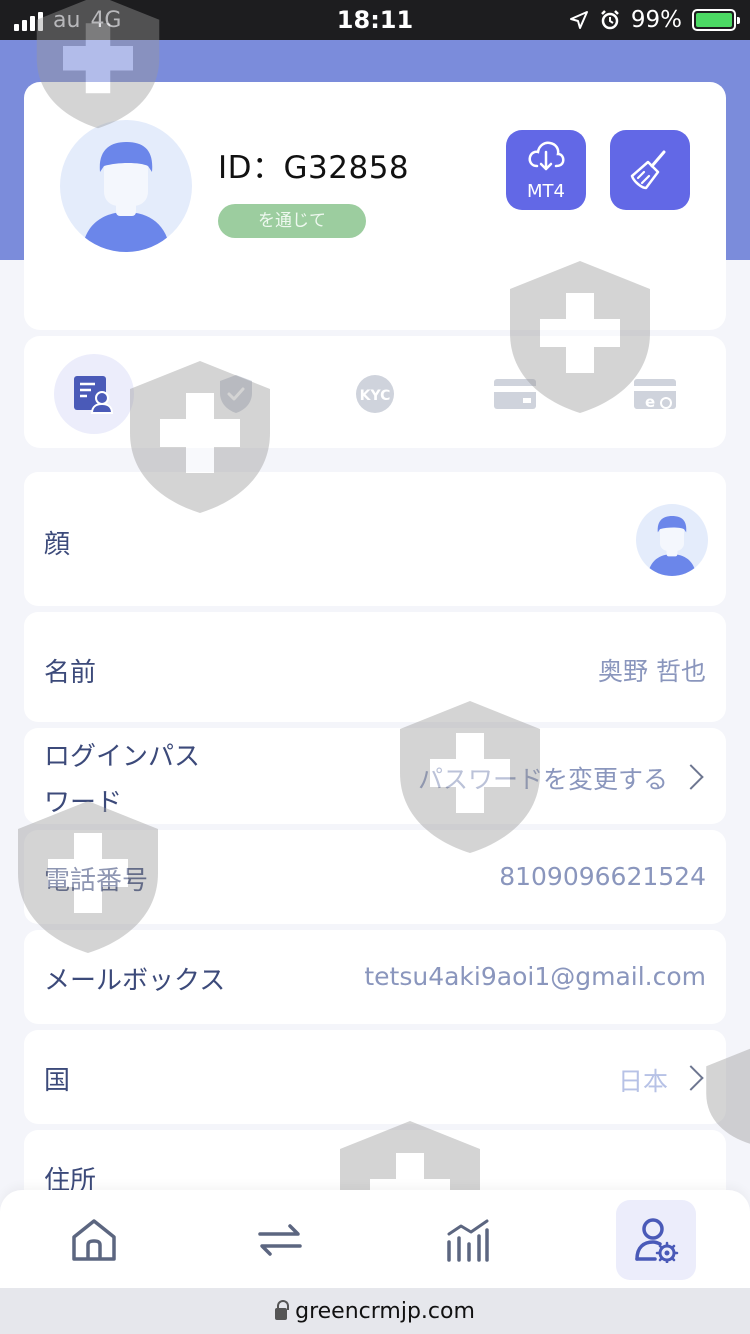 The height and width of the screenshot is (1334, 750). What do you see at coordinates (375, 776) in the screenshot?
I see `password-row: ログインパス ワード パスワードを変更する` at bounding box center [375, 776].